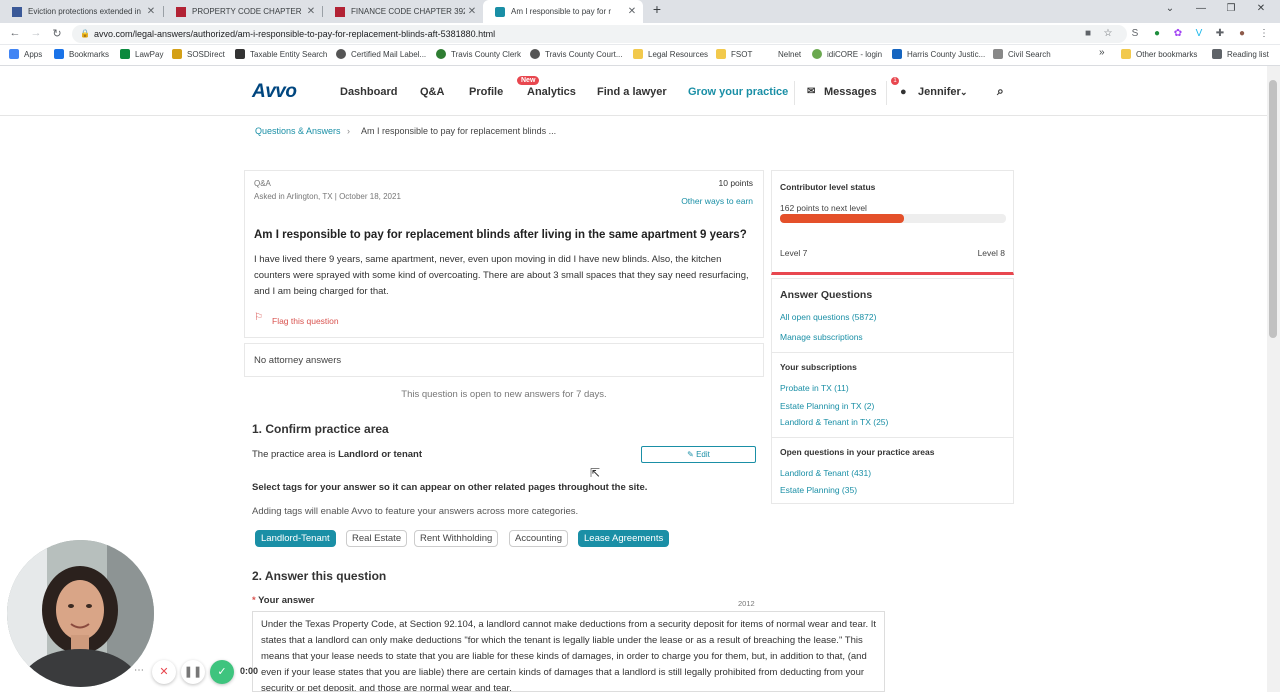  I want to click on tag-landlord-tenant: Landlord-Tenant, so click(295, 538).